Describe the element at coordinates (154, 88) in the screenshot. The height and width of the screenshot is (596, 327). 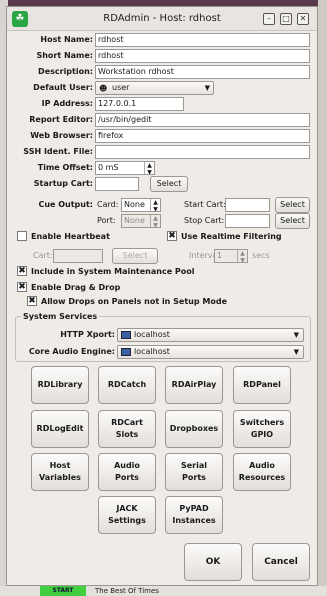
I see `default-user-select: ☻ user ▼` at that location.